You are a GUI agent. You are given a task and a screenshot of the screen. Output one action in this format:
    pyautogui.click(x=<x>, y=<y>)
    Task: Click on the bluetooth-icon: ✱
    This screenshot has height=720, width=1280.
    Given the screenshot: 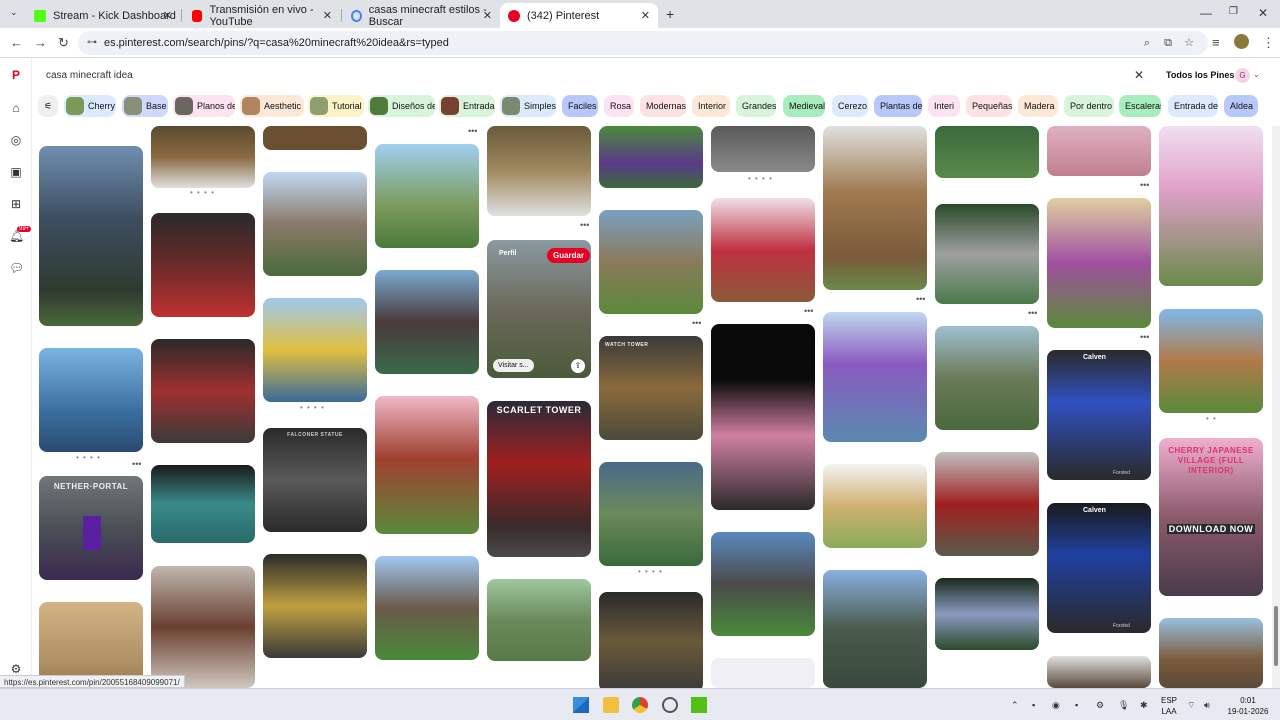 What is the action you would take?
    pyautogui.click(x=1144, y=705)
    